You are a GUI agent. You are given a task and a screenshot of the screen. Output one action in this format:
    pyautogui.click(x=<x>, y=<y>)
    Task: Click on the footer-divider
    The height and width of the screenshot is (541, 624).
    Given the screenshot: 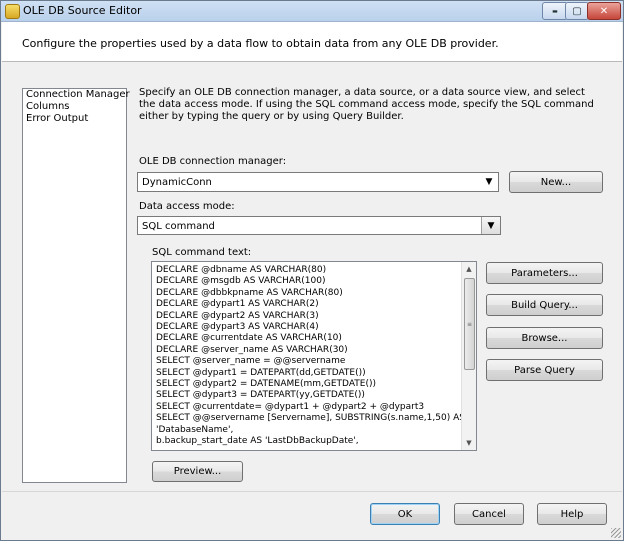 What is the action you would take?
    pyautogui.click(x=312, y=491)
    